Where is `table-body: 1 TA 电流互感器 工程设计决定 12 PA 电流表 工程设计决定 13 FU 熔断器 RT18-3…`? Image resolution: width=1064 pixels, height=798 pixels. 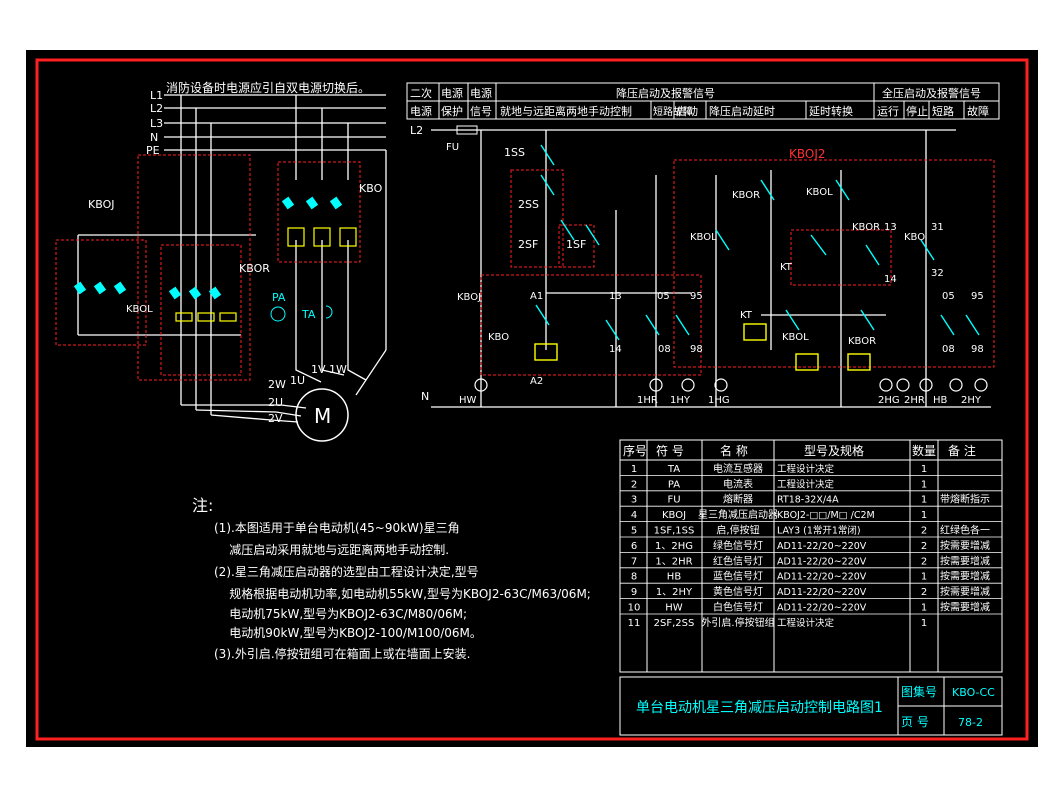
table-body: 1 TA 电流互感器 工程设计决定 12 PA 电流表 工程设计决定 13 FU 熔断器 RT18-3… is located at coordinates (809, 545).